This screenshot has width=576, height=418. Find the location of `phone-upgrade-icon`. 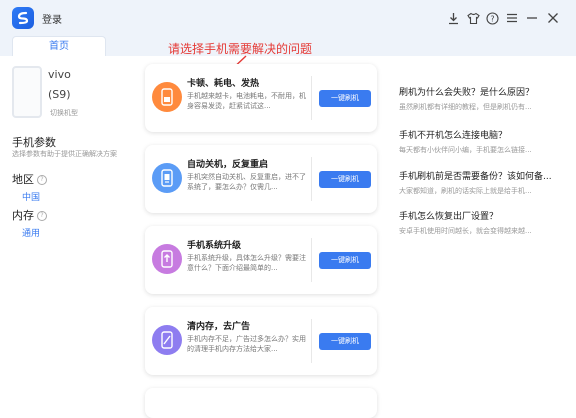

phone-upgrade-icon is located at coordinates (167, 259).